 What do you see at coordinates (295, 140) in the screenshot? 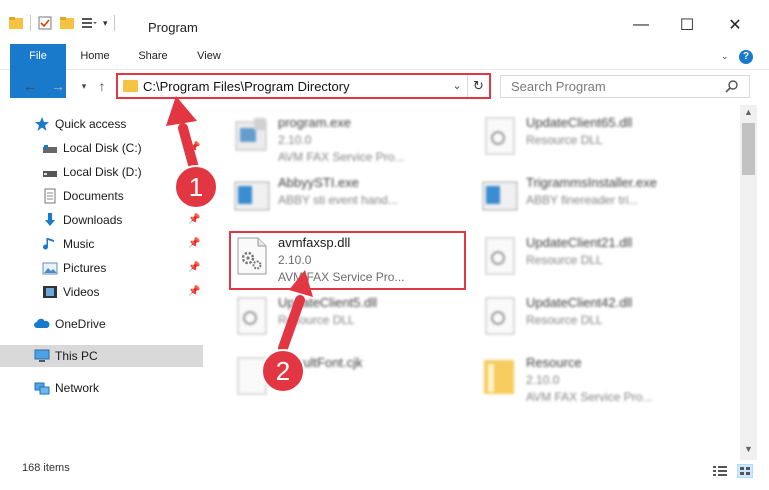
I see `file-version: 2.10.0` at bounding box center [295, 140].